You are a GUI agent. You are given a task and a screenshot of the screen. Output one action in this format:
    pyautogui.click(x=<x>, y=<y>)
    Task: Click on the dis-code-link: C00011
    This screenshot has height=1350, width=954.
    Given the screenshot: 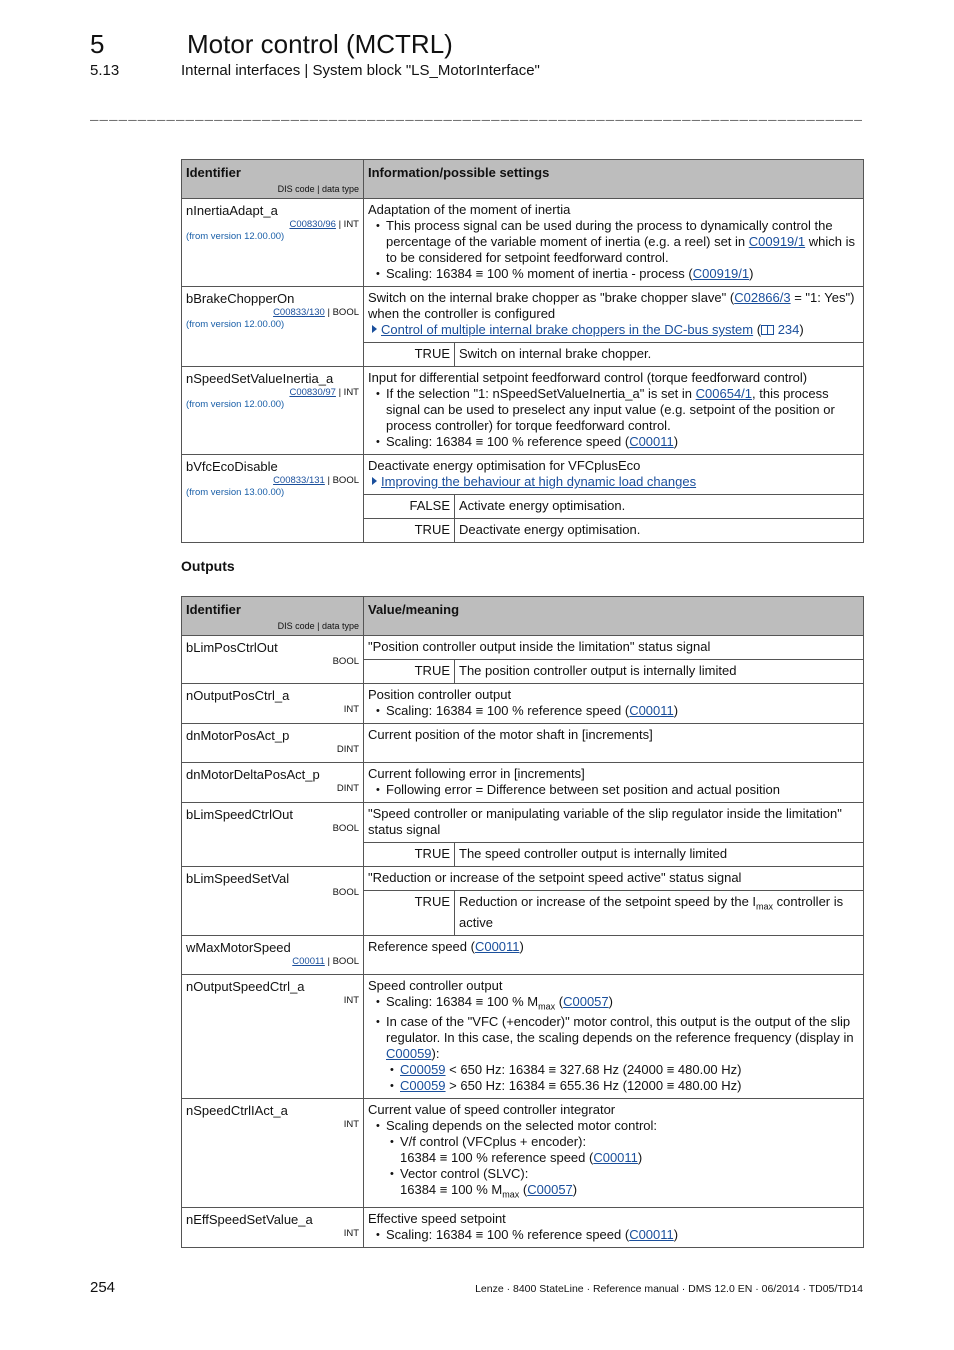 What is the action you would take?
    pyautogui.click(x=308, y=961)
    